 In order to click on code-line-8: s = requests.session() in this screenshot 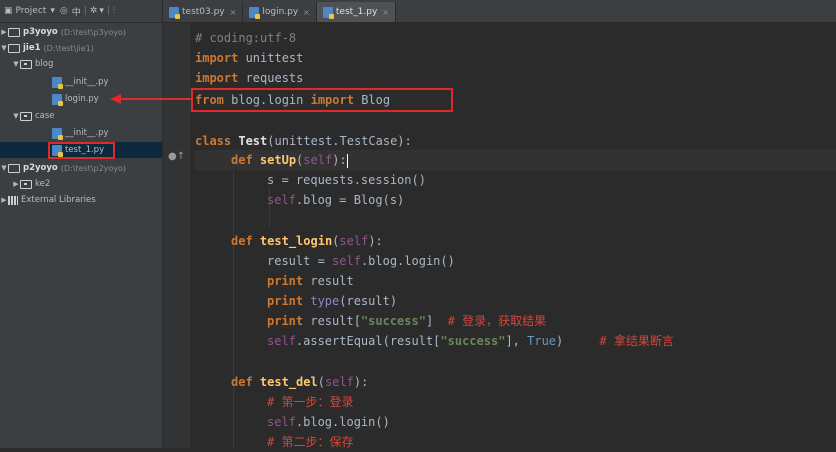, I will do `click(310, 180)`.